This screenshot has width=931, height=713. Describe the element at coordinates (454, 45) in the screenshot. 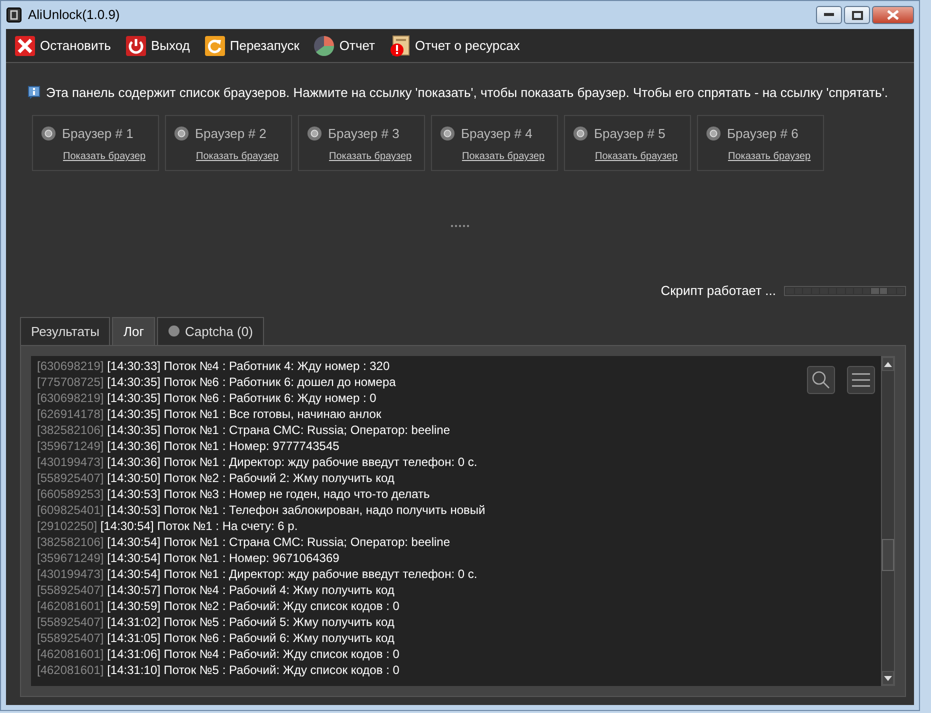

I see `resources-button: Отчет о ресурсах` at that location.